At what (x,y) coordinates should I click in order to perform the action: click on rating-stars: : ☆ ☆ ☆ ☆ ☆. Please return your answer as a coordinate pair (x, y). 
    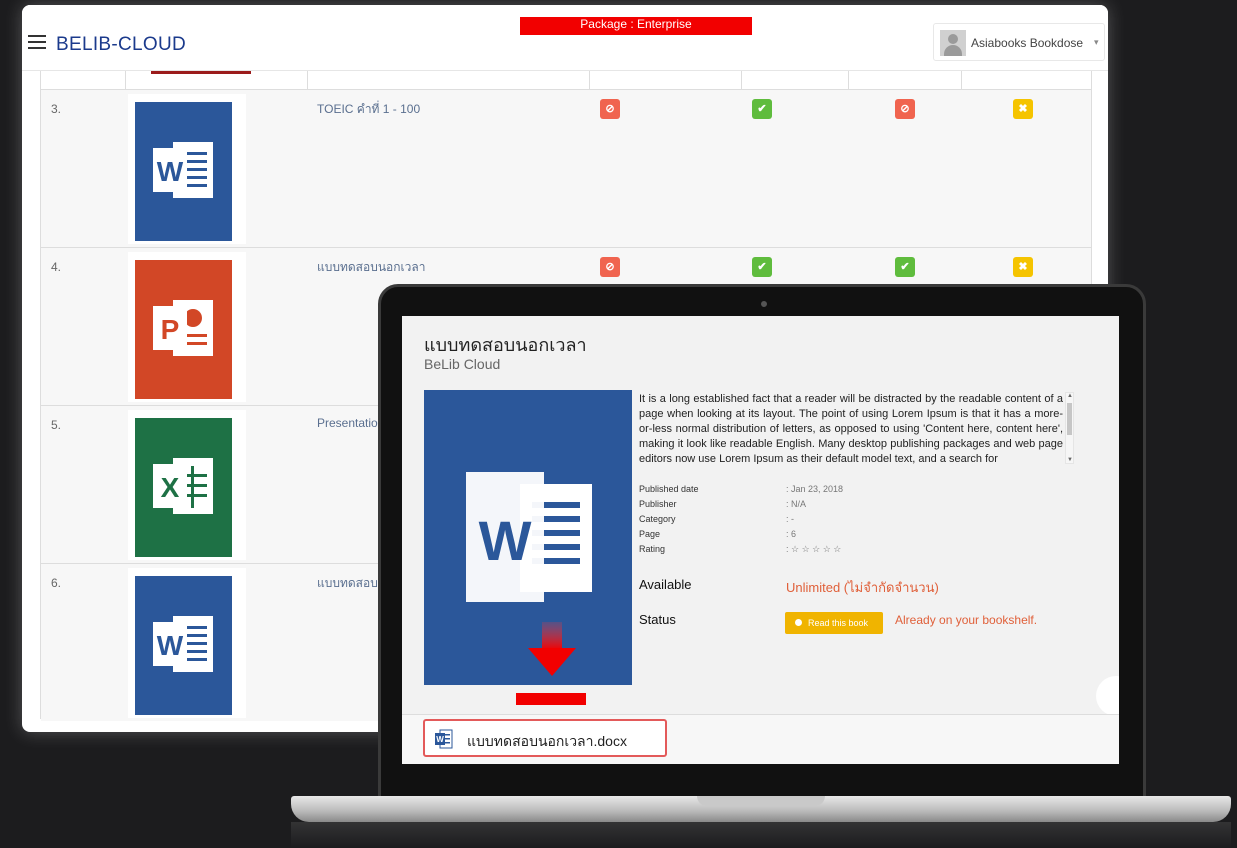
    Looking at the image, I should click on (813, 549).